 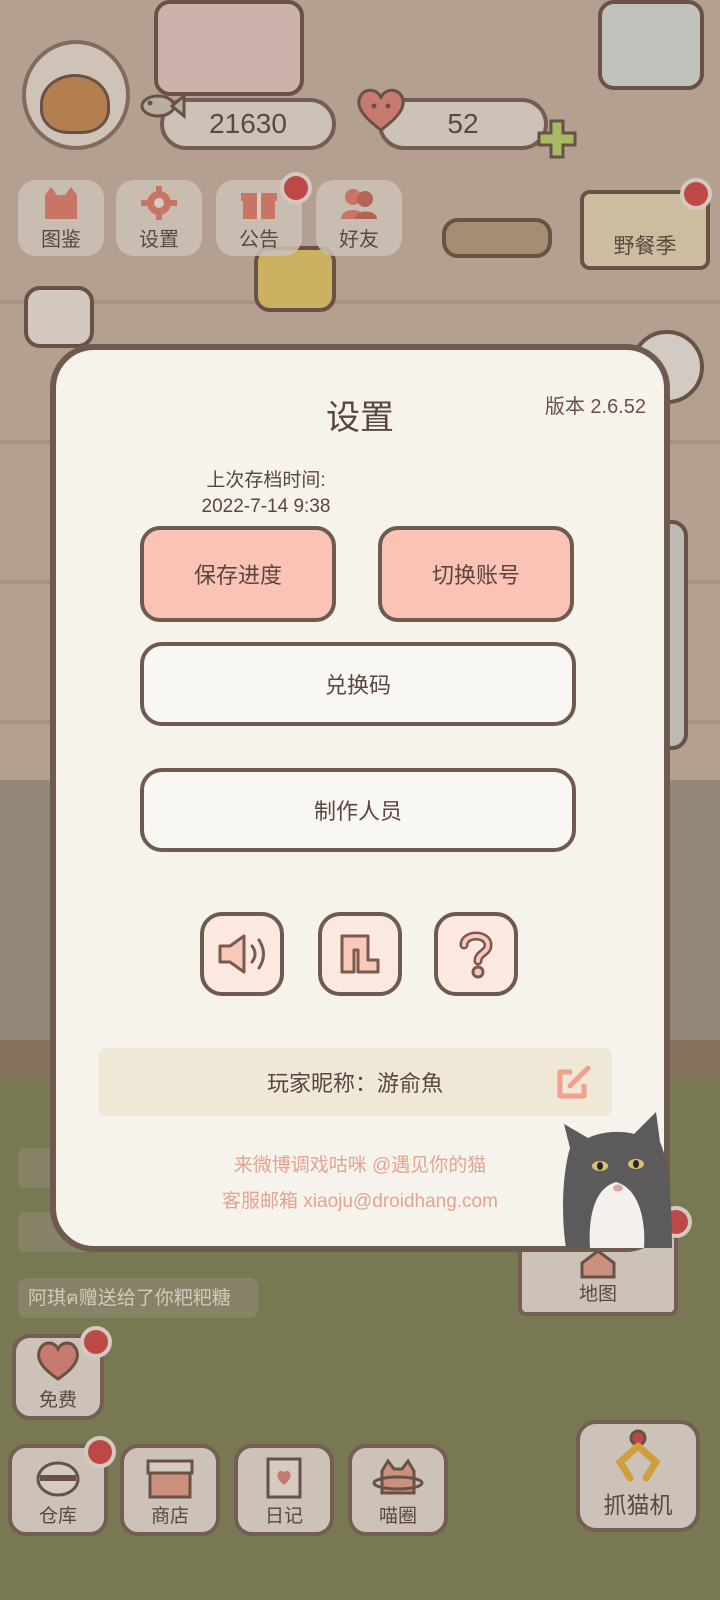 I want to click on switch-account-button: 切换账号, so click(x=476, y=574).